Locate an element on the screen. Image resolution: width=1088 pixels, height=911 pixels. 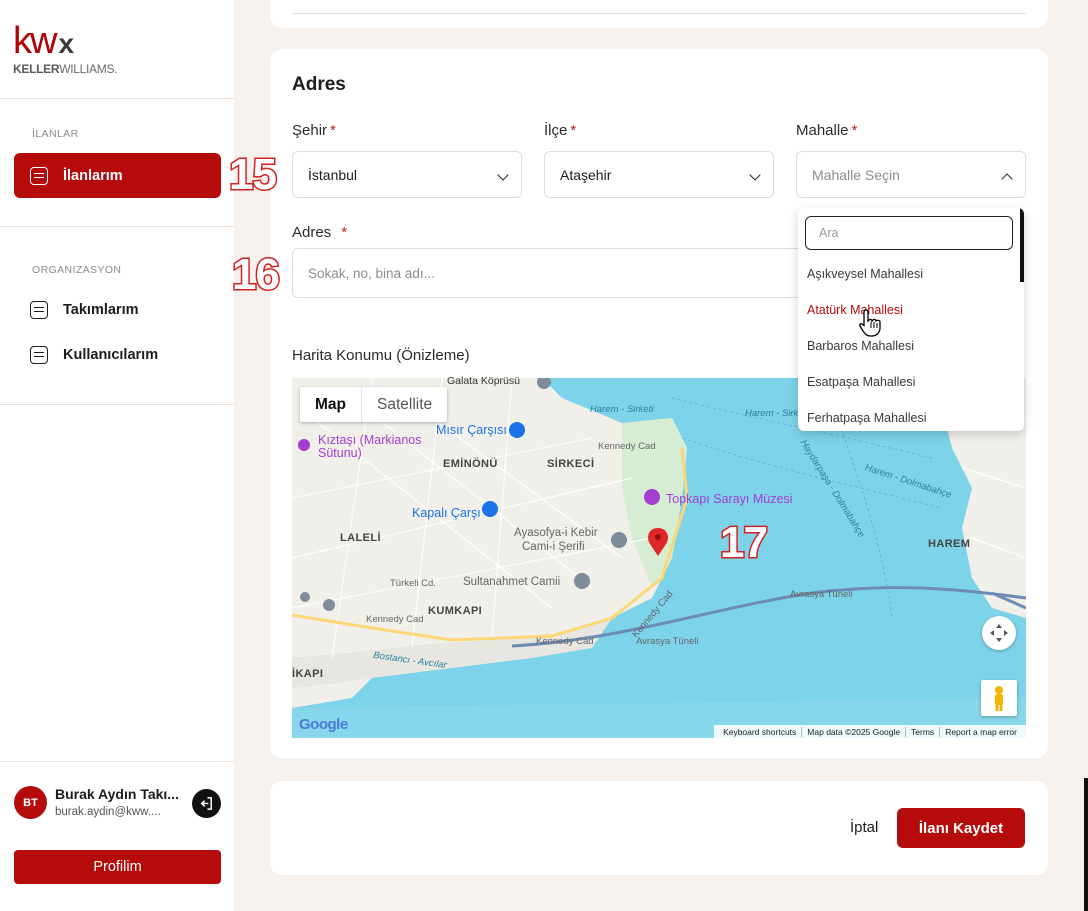
map-label-harem: HAREM is located at coordinates (949, 544).